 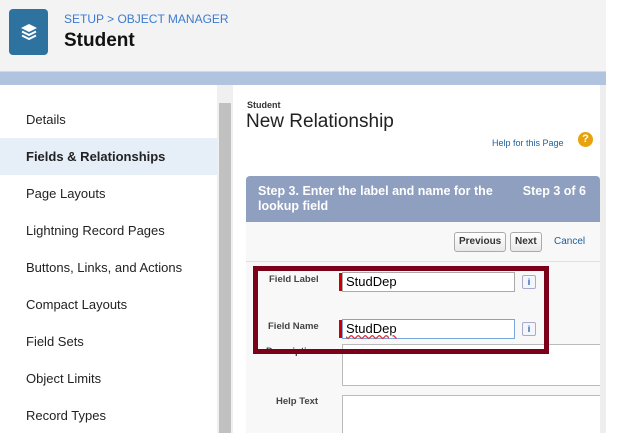 I want to click on page-heading: New Relationship, so click(x=320, y=121).